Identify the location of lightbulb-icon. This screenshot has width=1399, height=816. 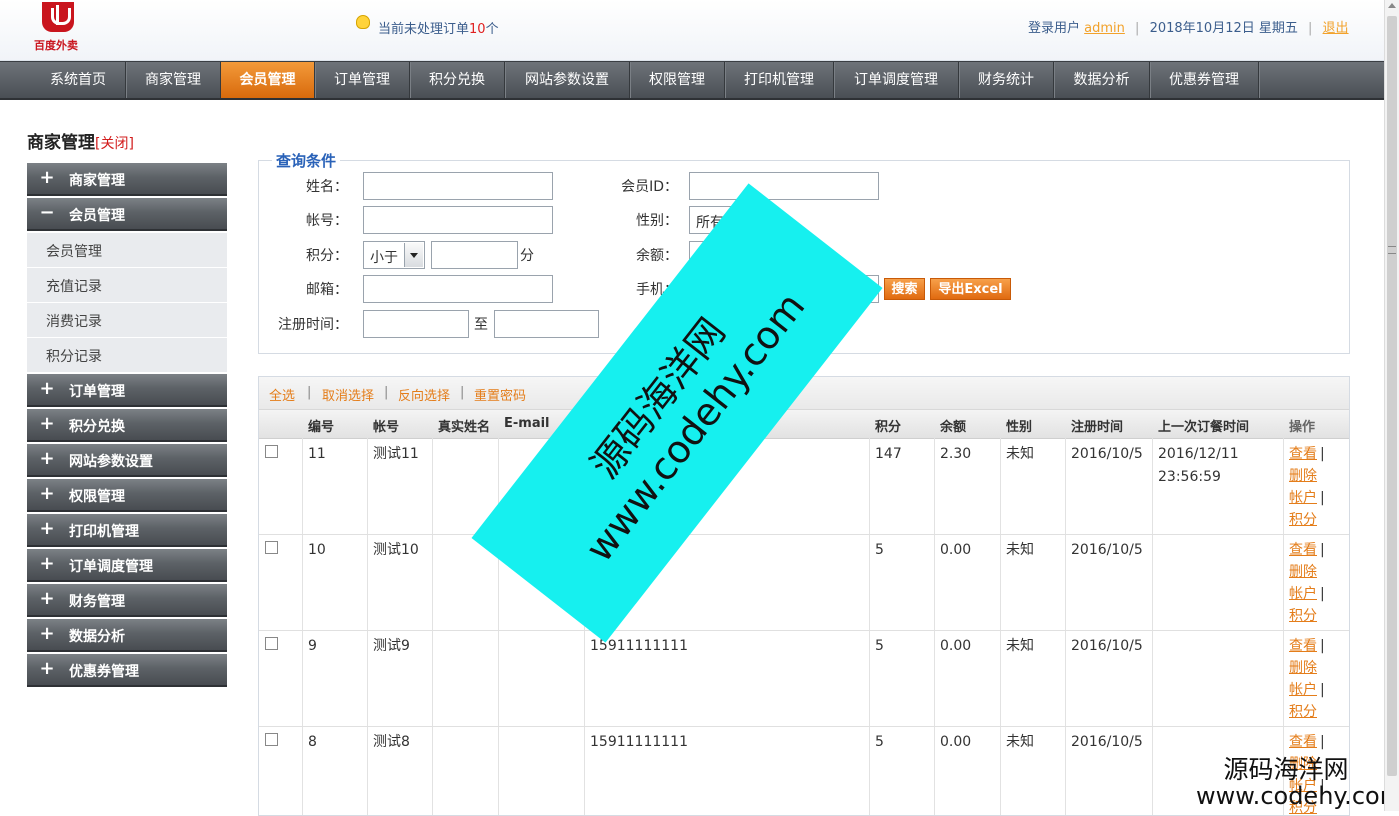
(363, 22).